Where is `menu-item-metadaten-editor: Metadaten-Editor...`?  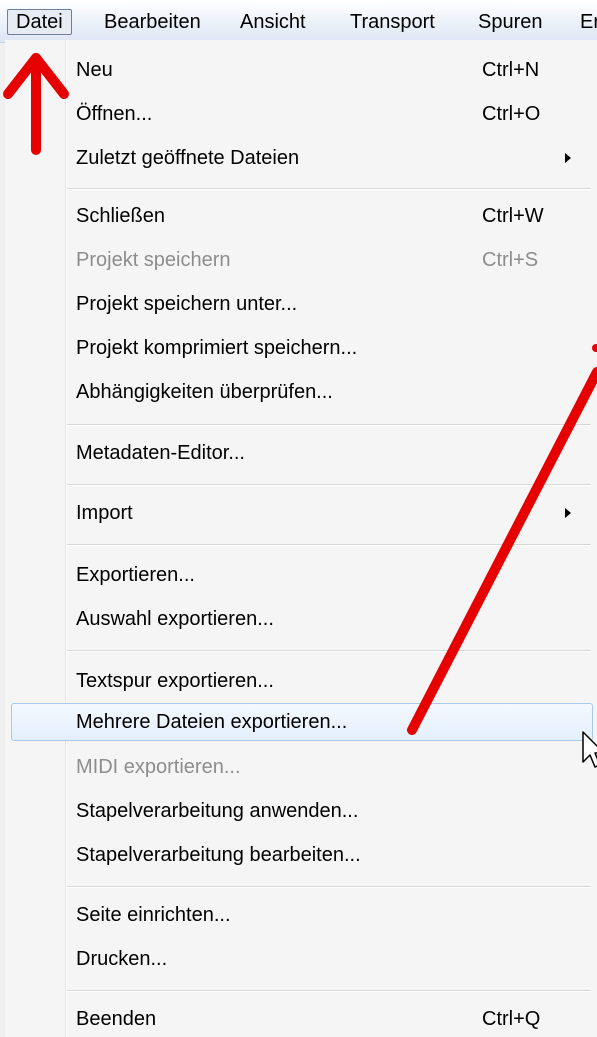
menu-item-metadaten-editor: Metadaten-Editor... is located at coordinates (301, 453).